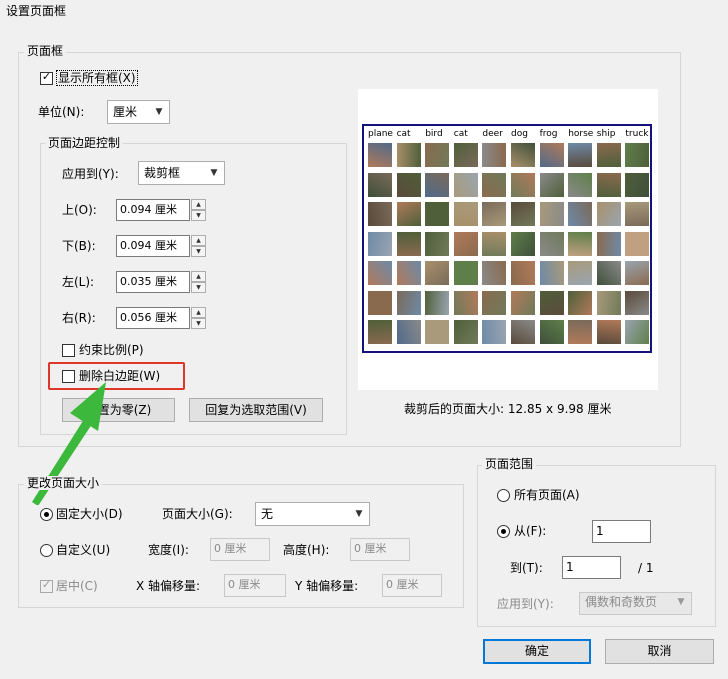  I want to click on constrain-proportions-label: 约束比例(P), so click(111, 350).